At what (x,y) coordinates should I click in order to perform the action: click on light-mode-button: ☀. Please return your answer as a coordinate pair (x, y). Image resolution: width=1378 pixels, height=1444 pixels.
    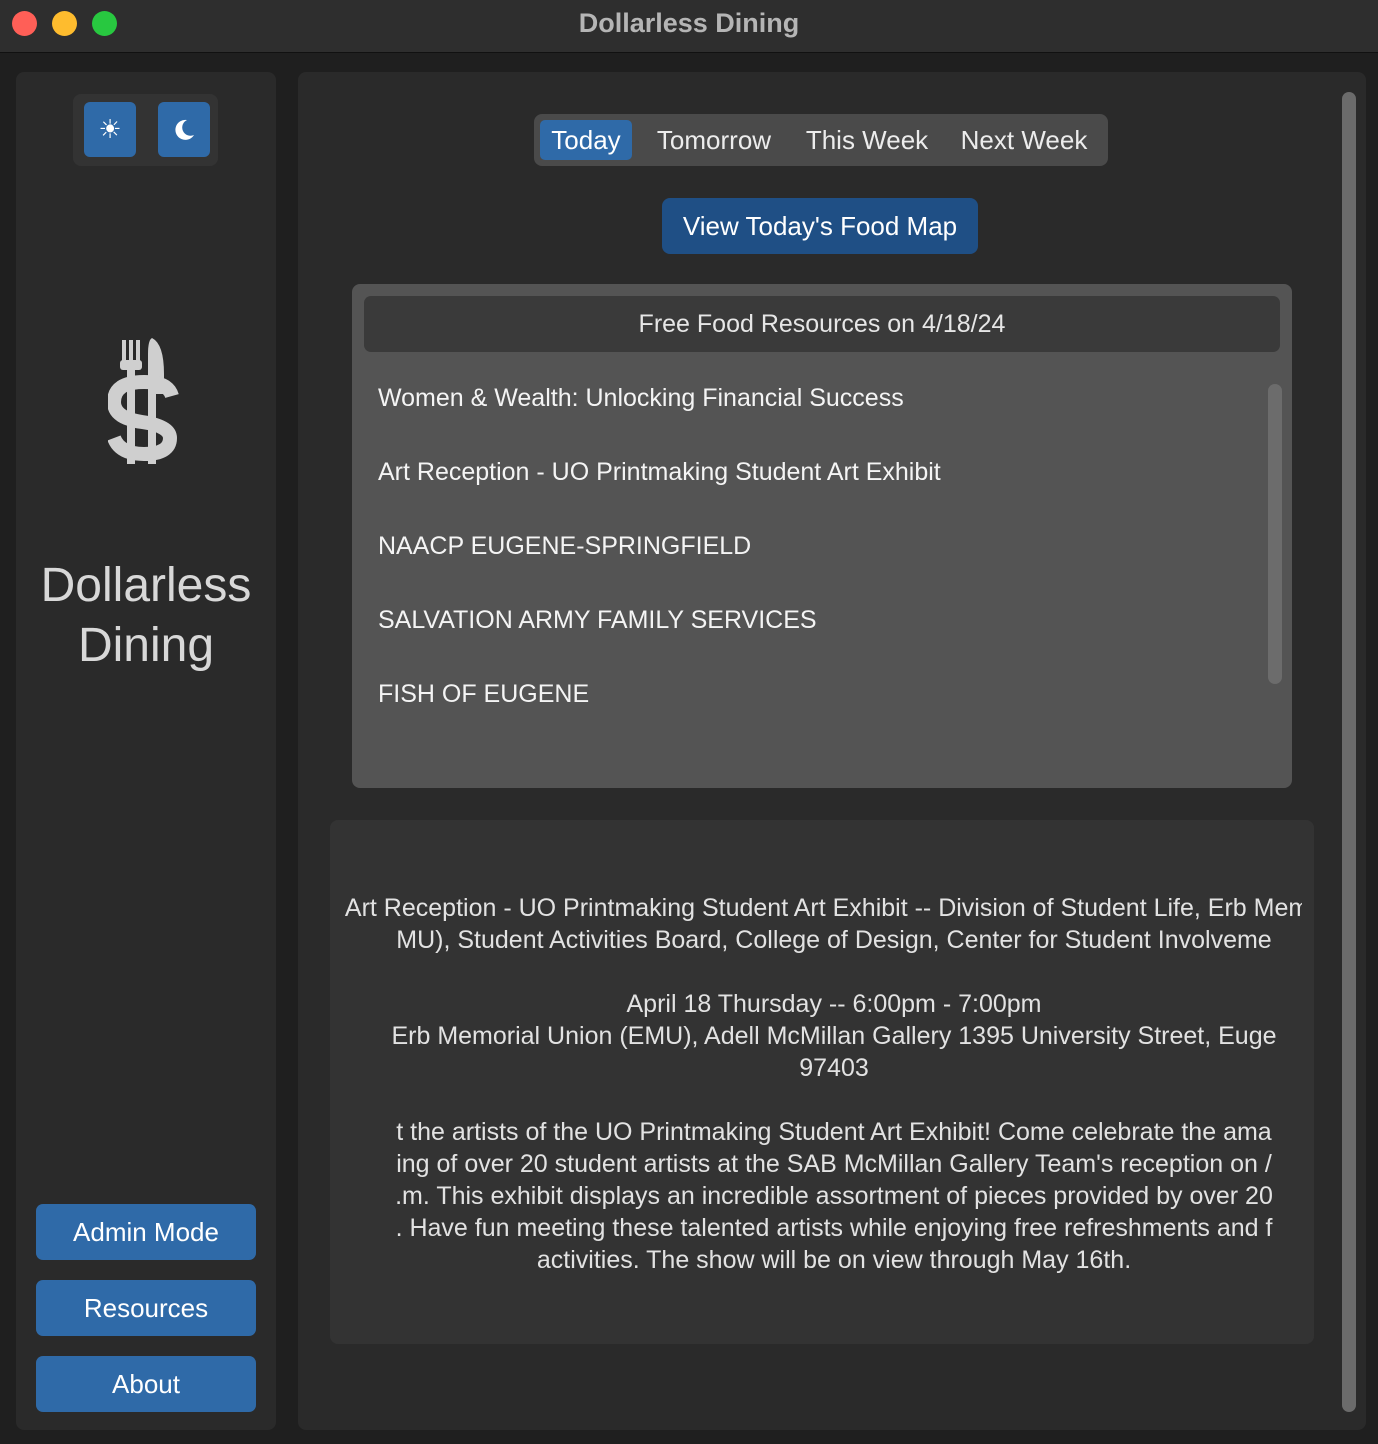
    Looking at the image, I should click on (110, 129).